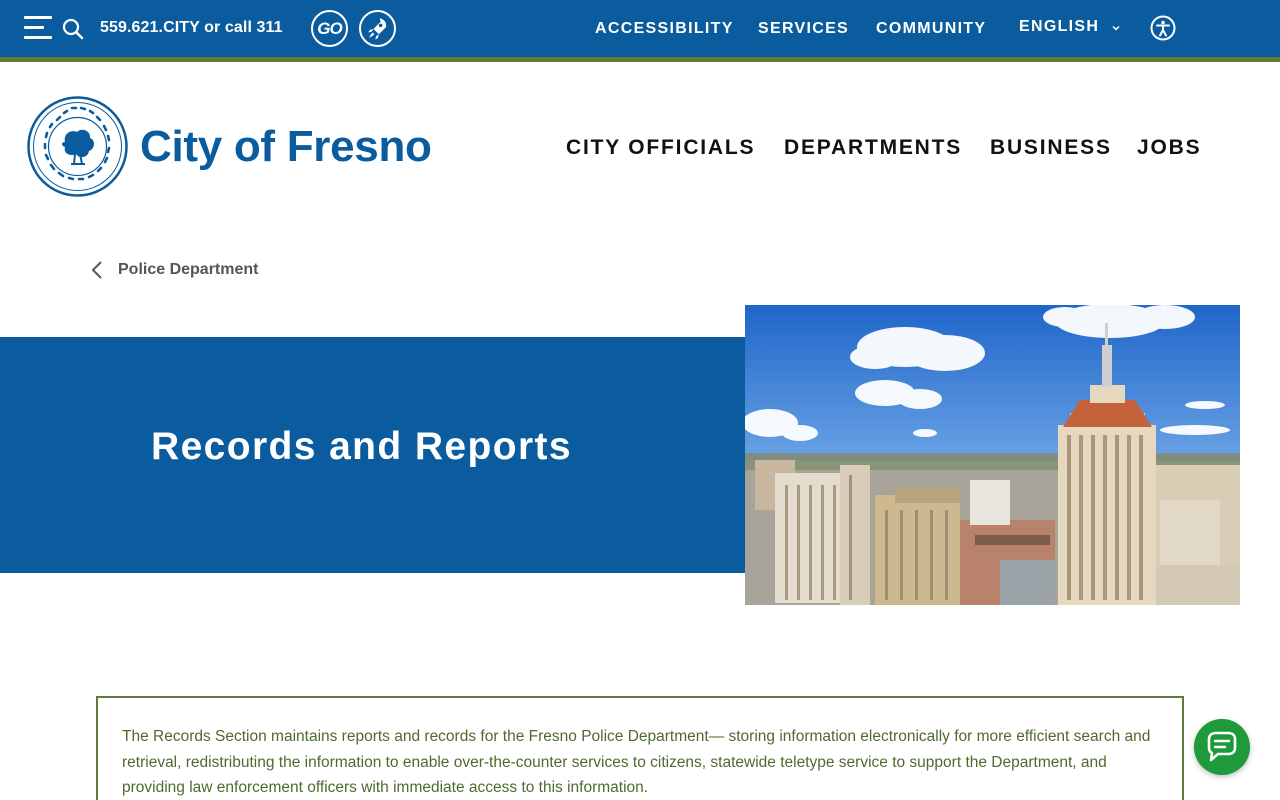  Describe the element at coordinates (873, 148) in the screenshot. I see `nav-departments: DEPARTMENTS` at that location.